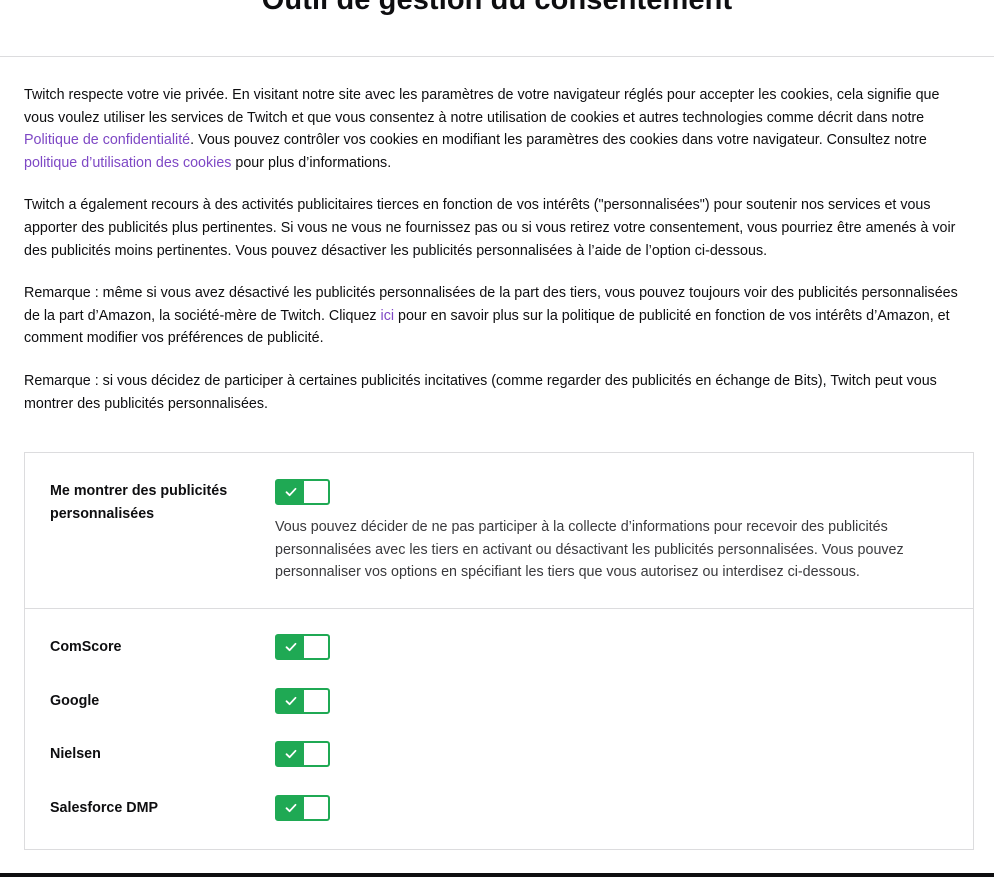 The image size is (994, 877). I want to click on google-toggle, so click(302, 701).